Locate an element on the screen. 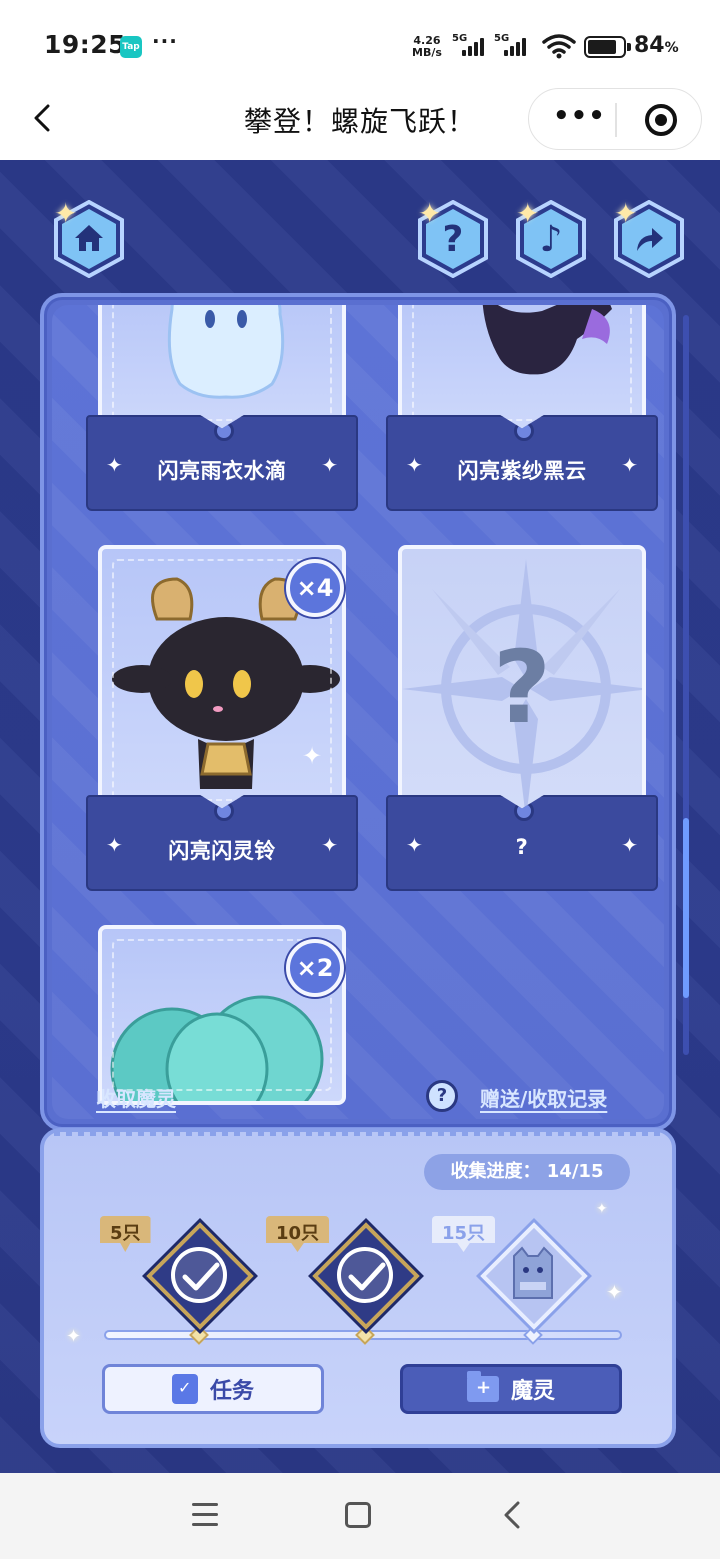 The height and width of the screenshot is (1559, 720). wifi-icon is located at coordinates (559, 46).